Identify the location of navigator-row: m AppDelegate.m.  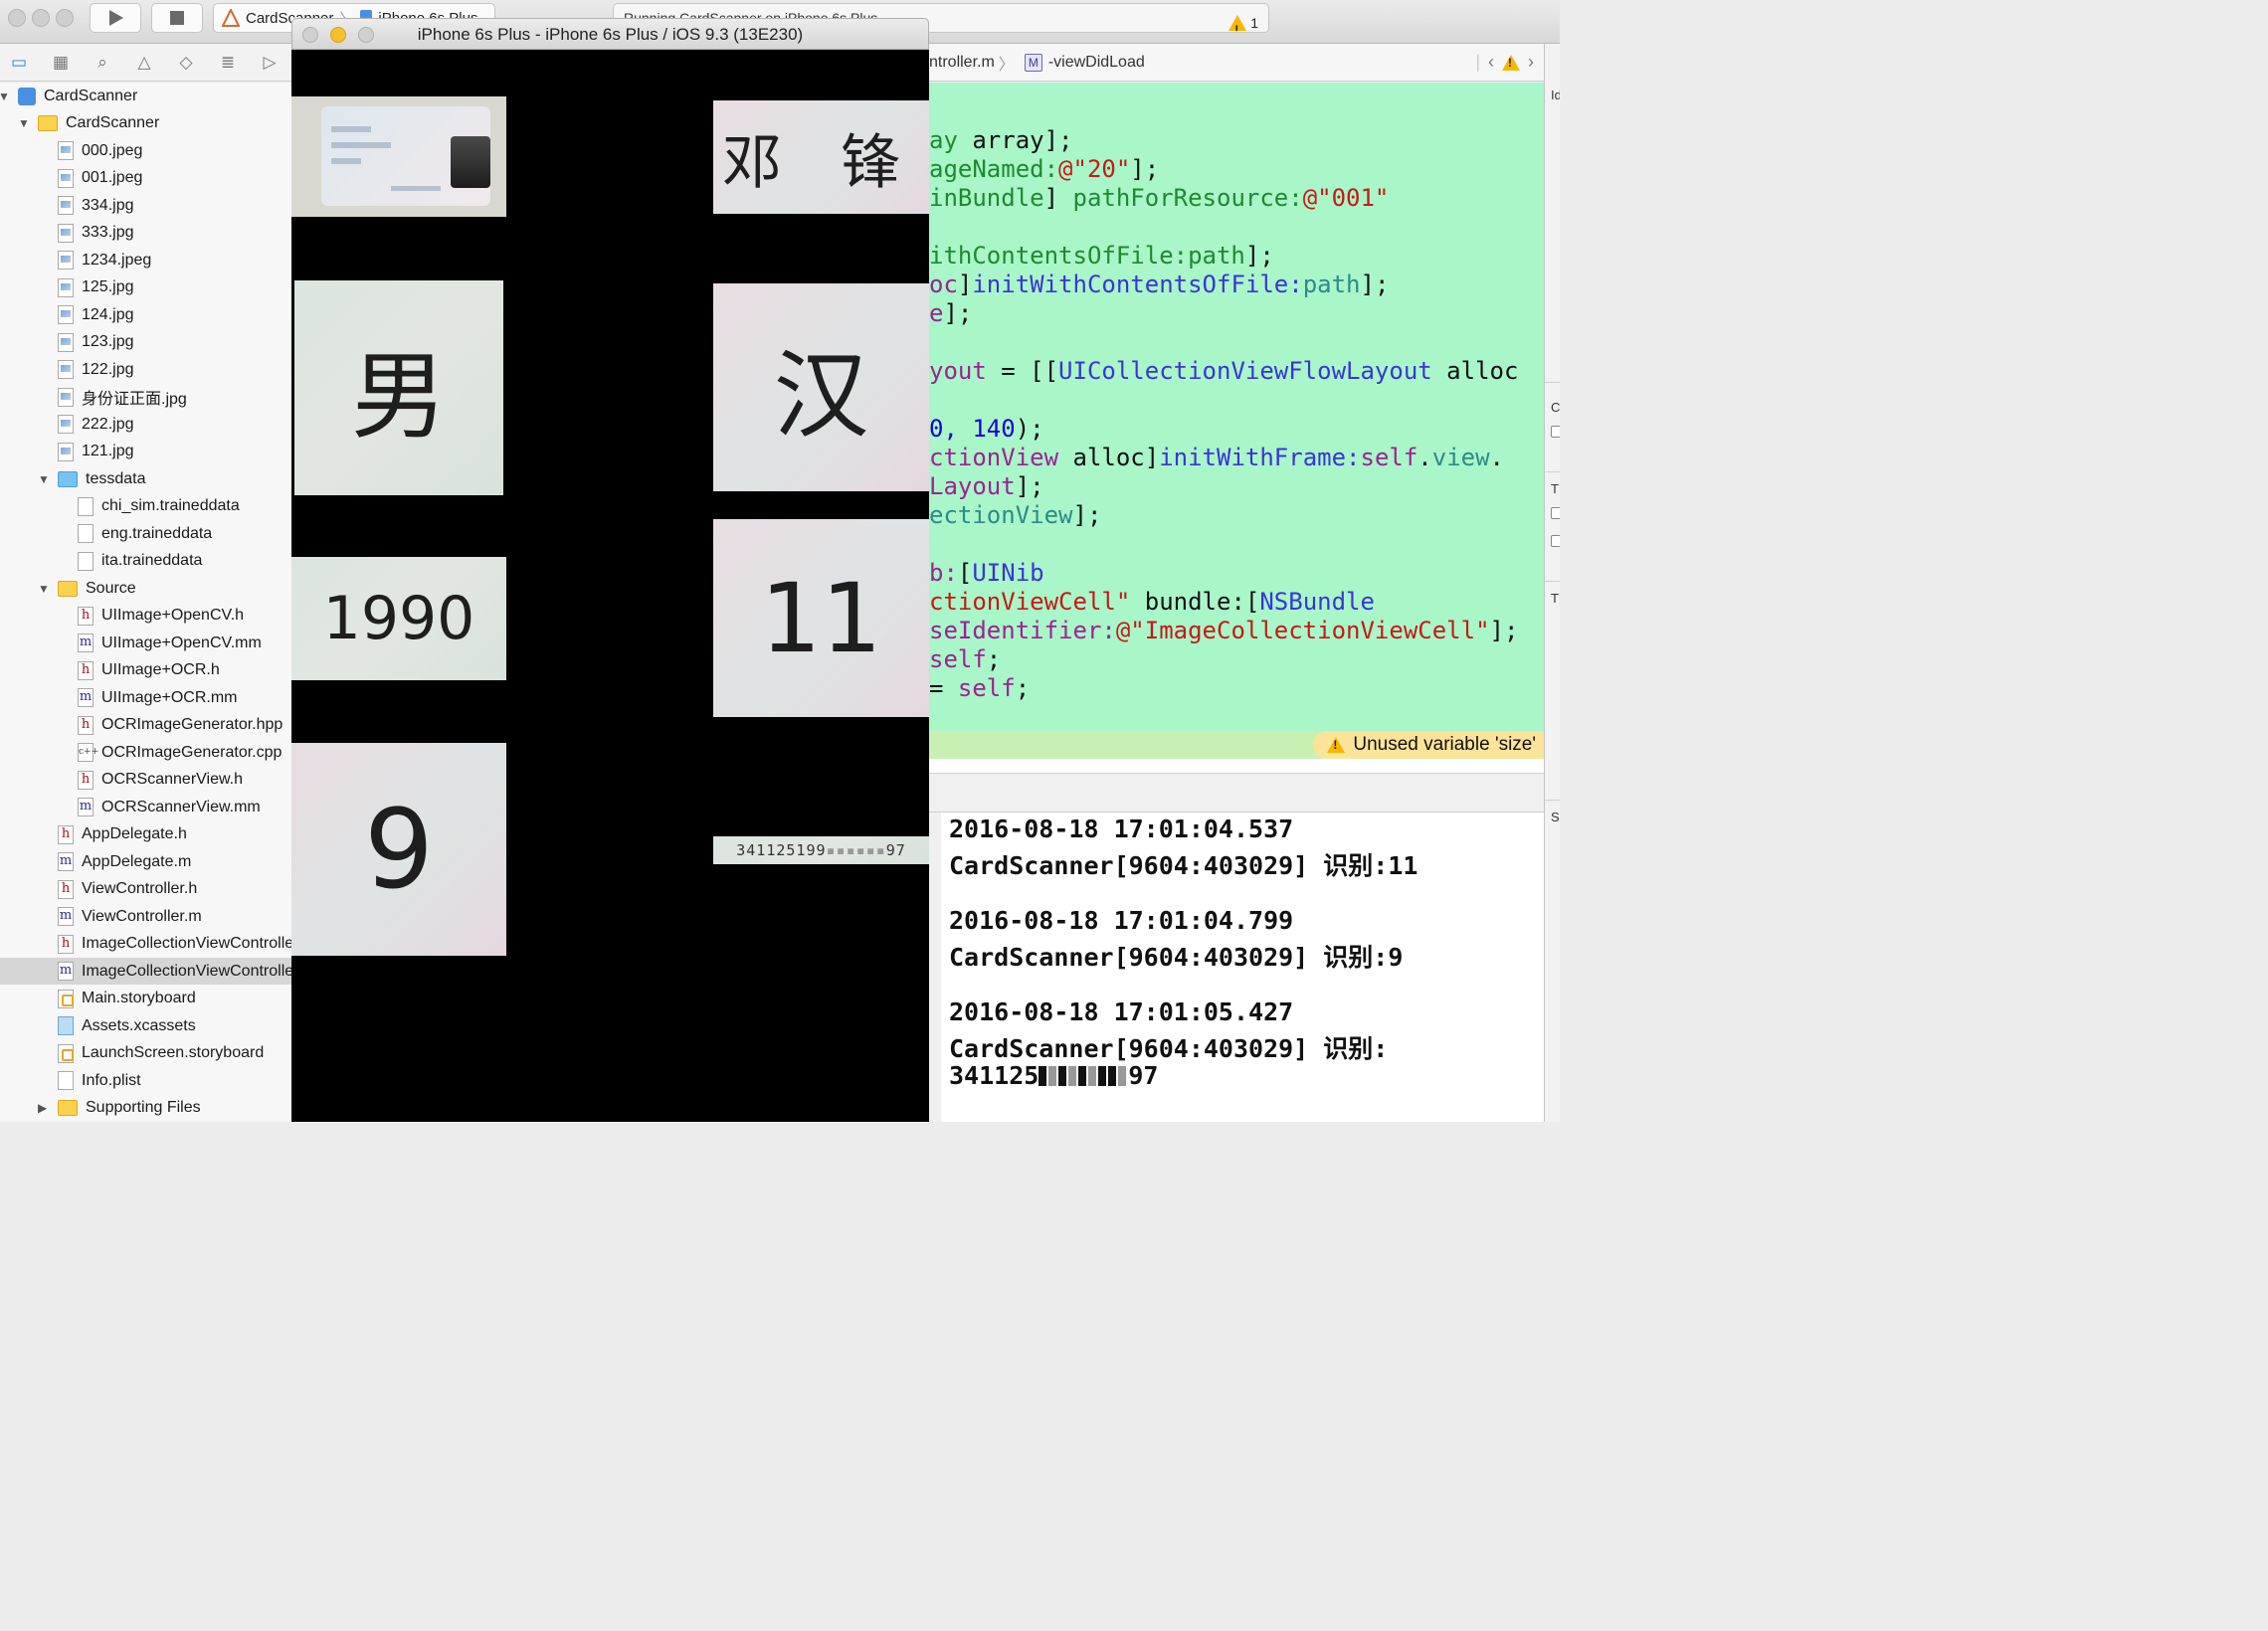
(145, 861).